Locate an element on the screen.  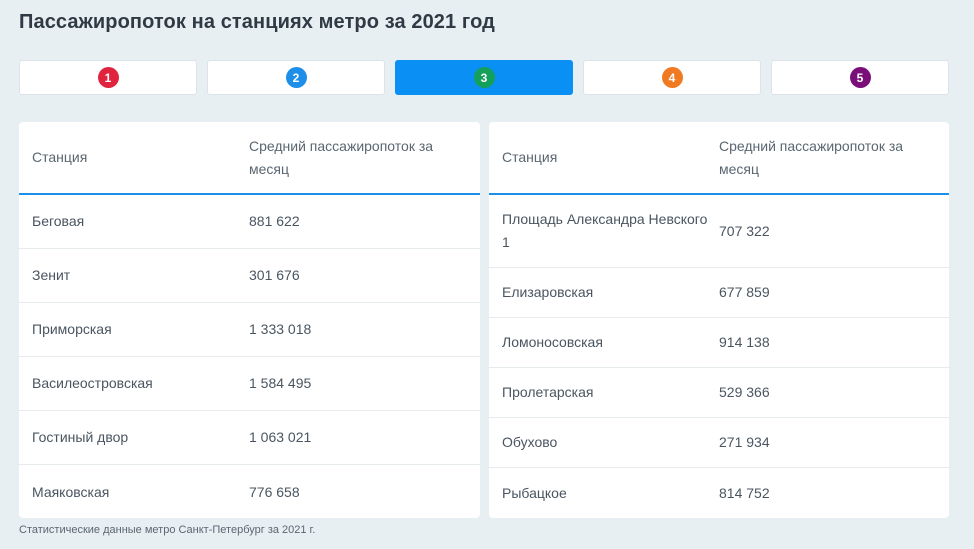
table-row: Пролетарская 529 366 is located at coordinates (719, 393).